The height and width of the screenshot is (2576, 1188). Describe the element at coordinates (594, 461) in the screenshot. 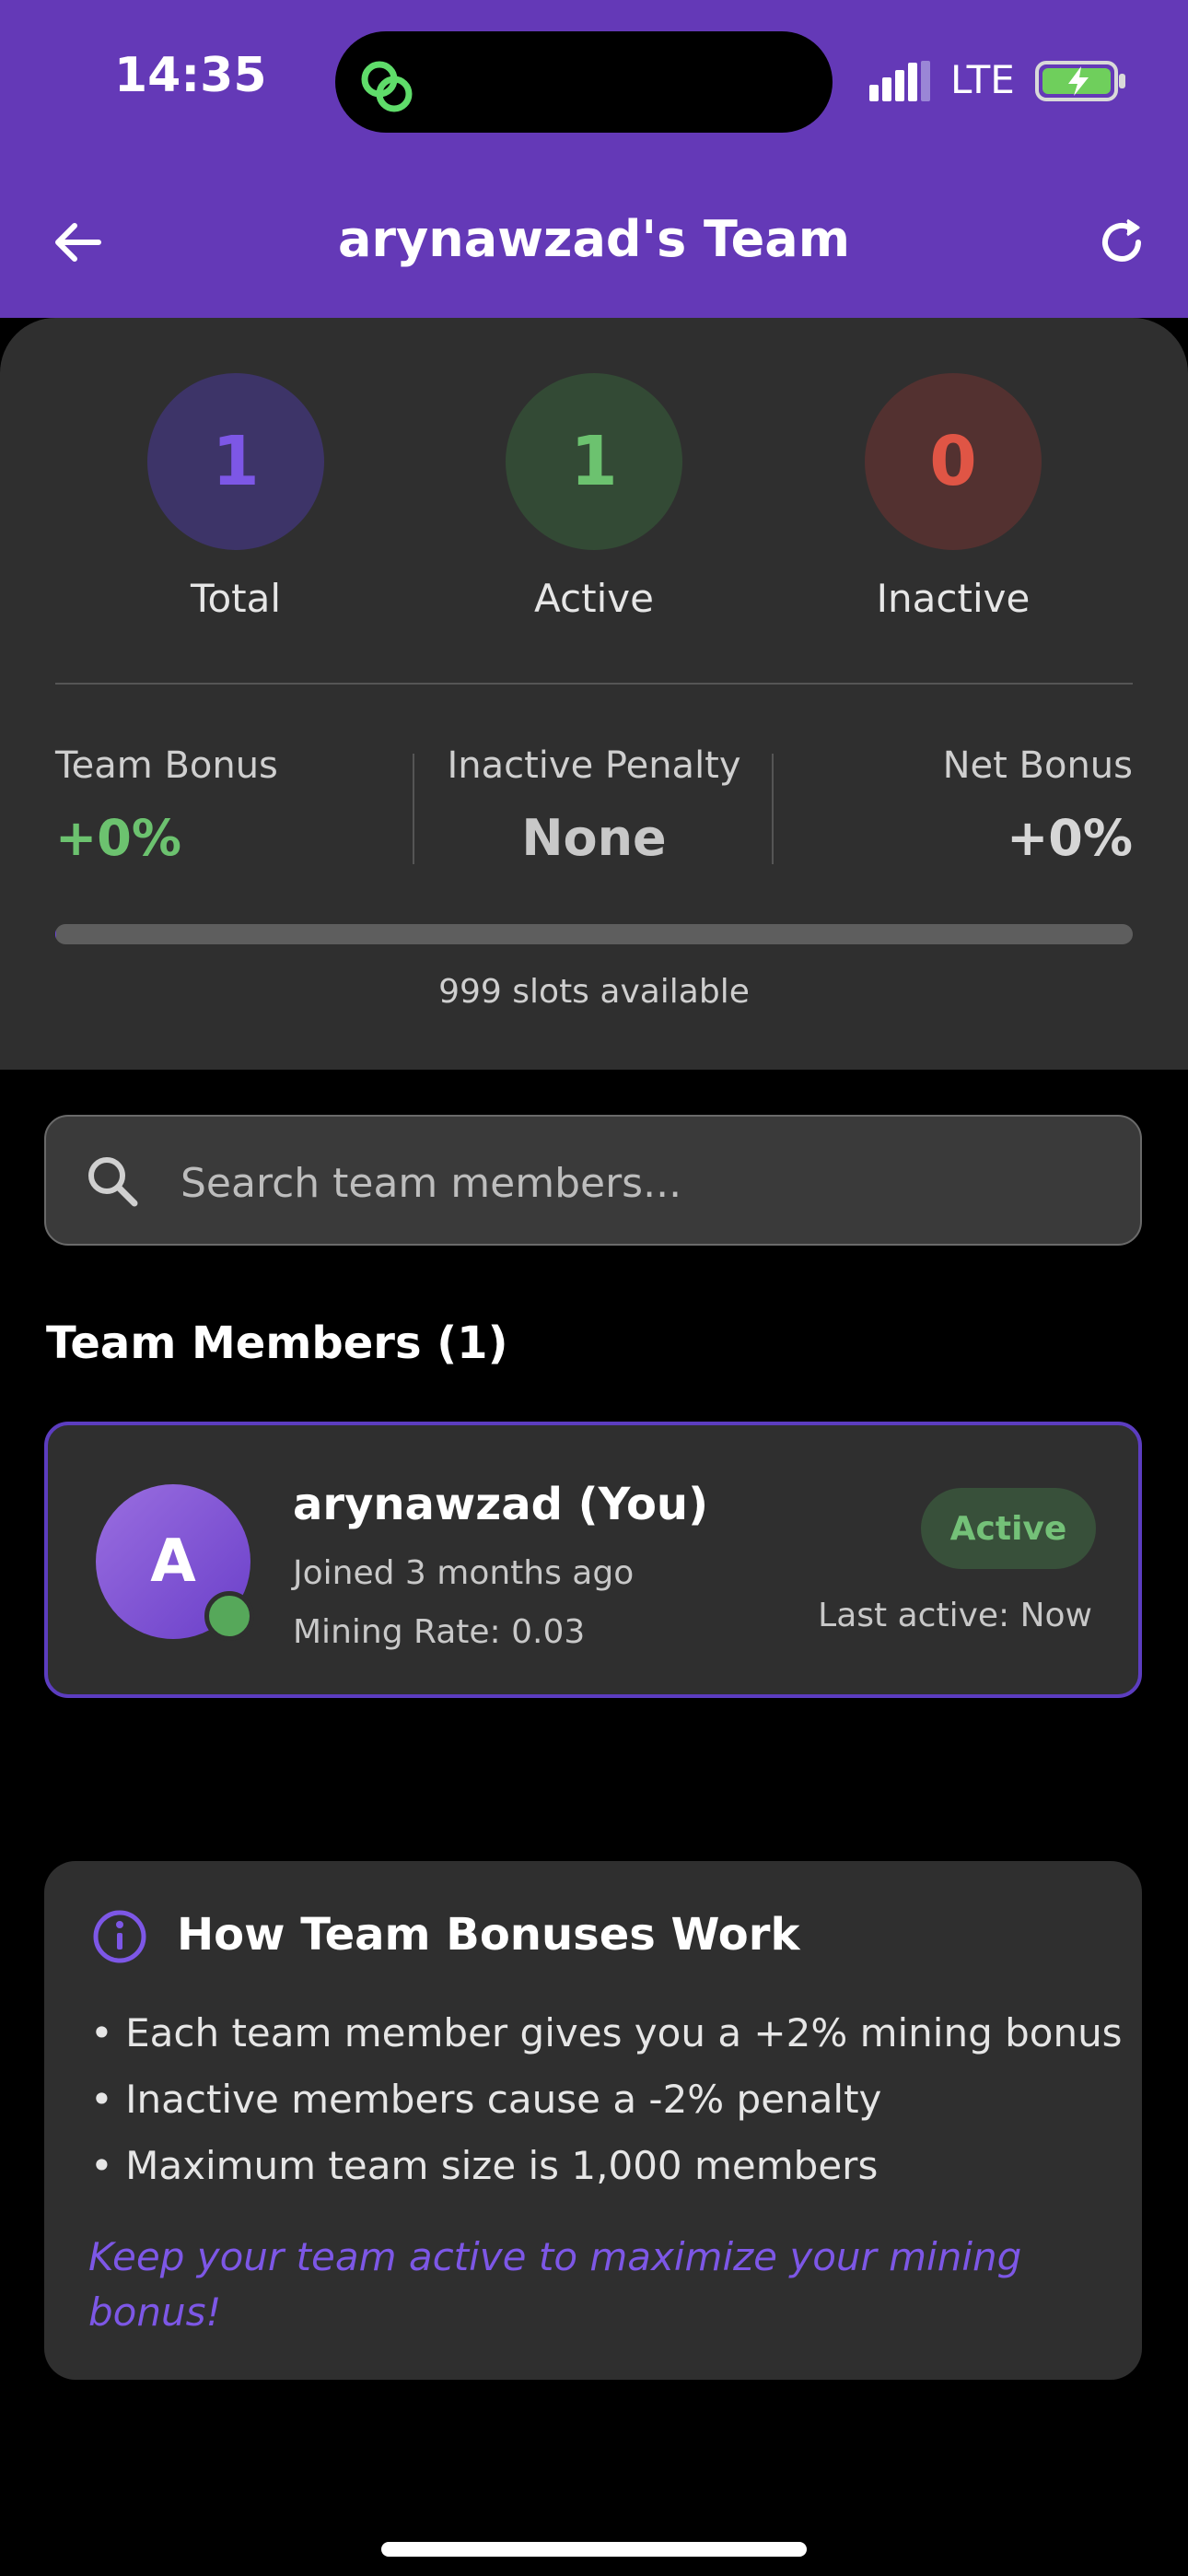

I see `active-count: 1` at that location.